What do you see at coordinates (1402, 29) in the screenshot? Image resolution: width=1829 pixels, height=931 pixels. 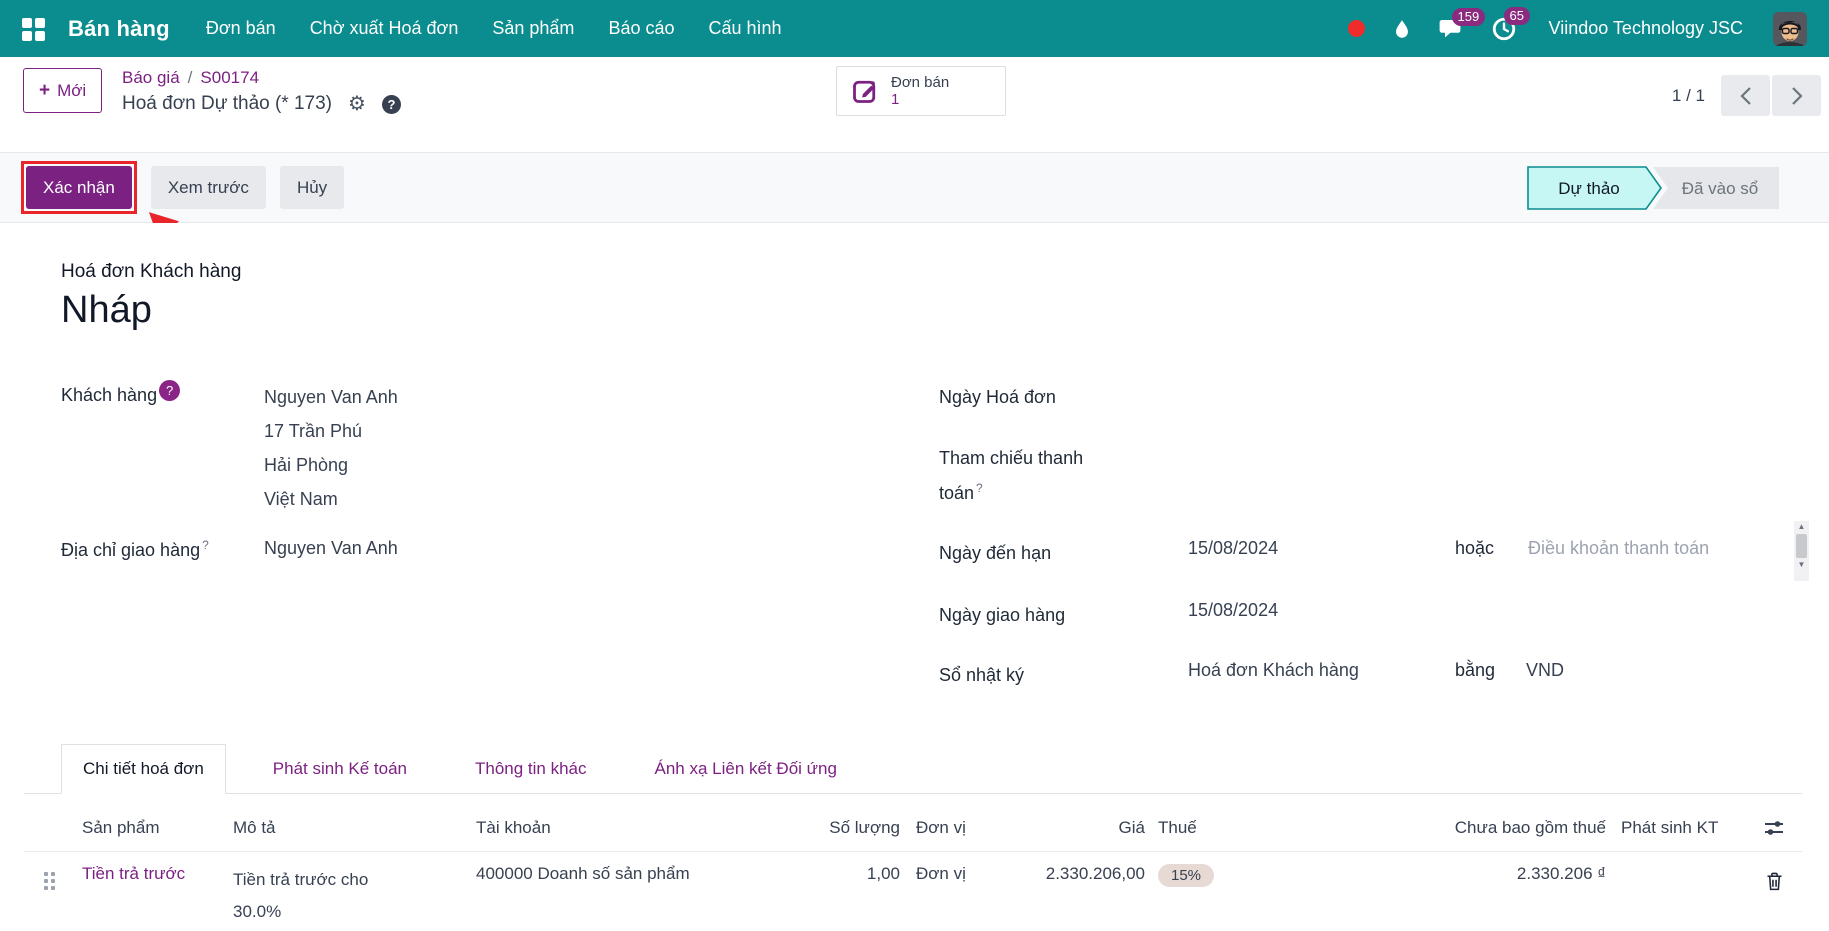 I see `droplet-icon` at bounding box center [1402, 29].